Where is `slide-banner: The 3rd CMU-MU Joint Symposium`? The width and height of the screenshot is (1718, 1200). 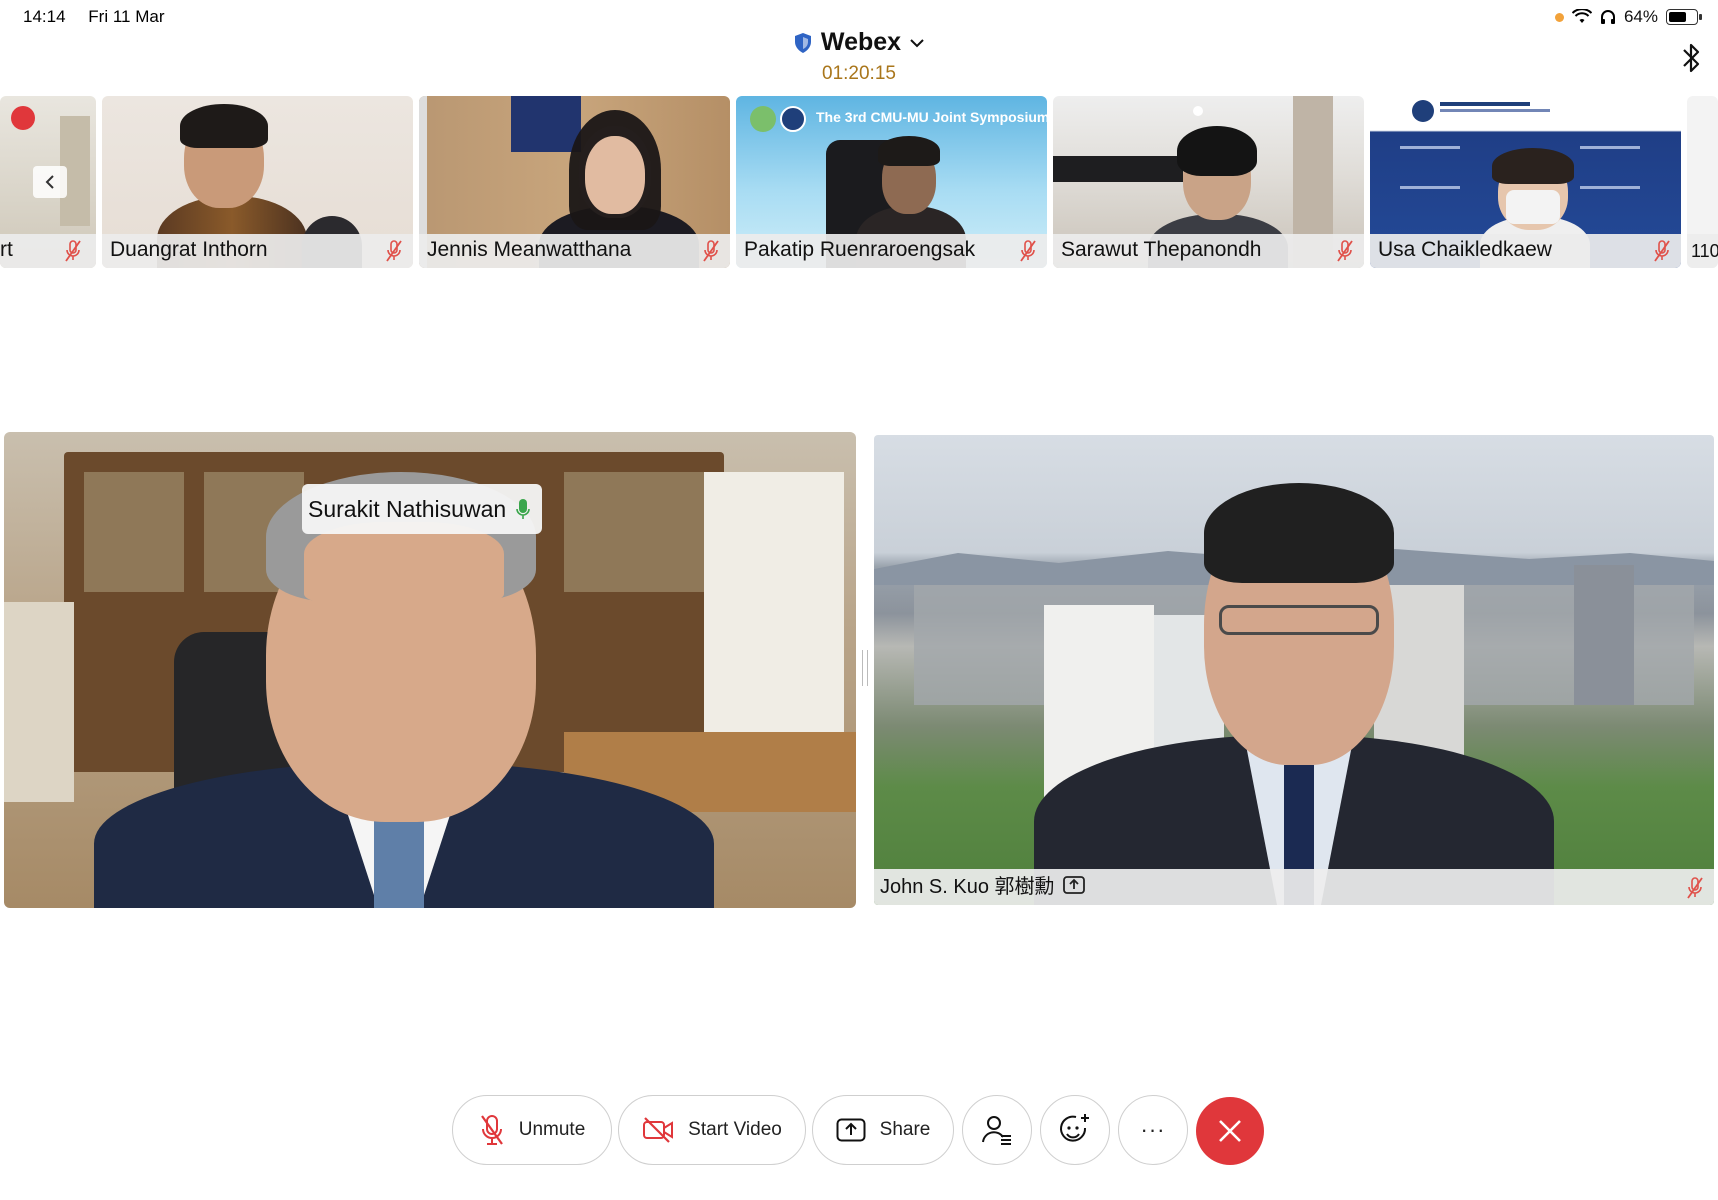
slide-banner: The 3rd CMU-MU Joint Symposium is located at coordinates (931, 117).